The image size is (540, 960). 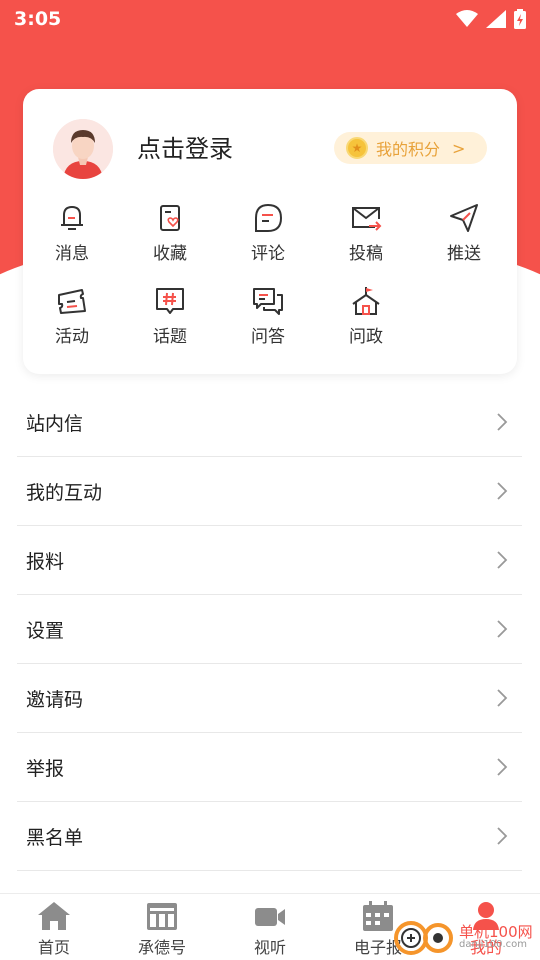 What do you see at coordinates (72, 254) in the screenshot?
I see `quick-action-label: 消息` at bounding box center [72, 254].